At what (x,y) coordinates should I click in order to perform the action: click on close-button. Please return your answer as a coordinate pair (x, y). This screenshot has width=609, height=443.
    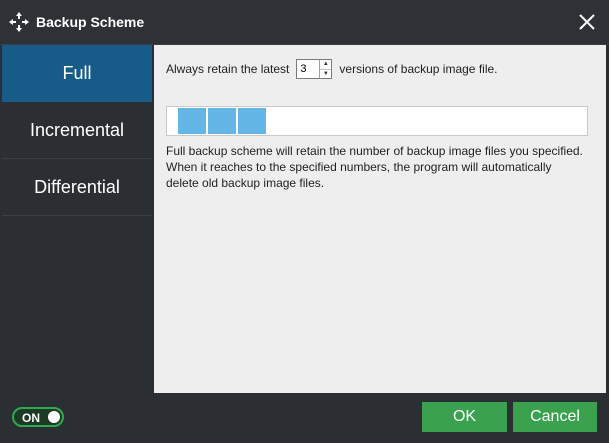
    Looking at the image, I should click on (587, 22).